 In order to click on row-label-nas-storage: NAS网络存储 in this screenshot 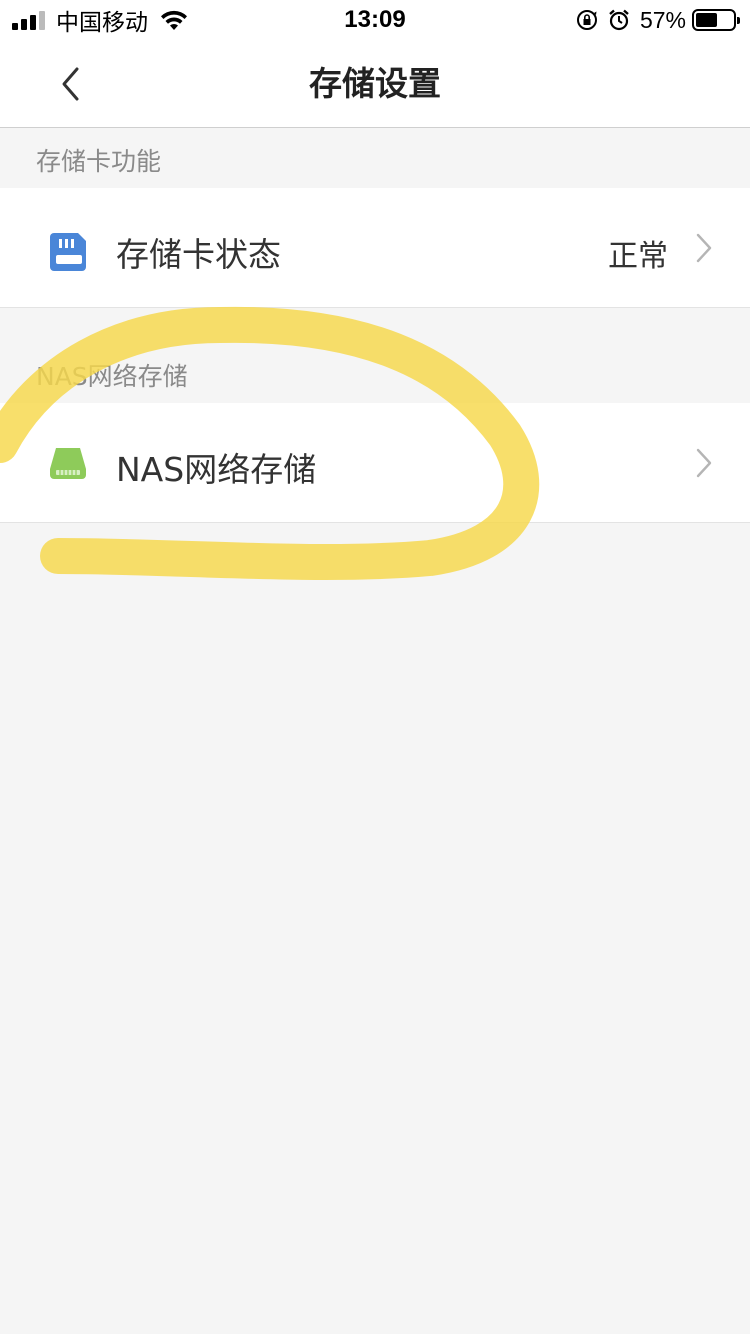, I will do `click(216, 469)`.